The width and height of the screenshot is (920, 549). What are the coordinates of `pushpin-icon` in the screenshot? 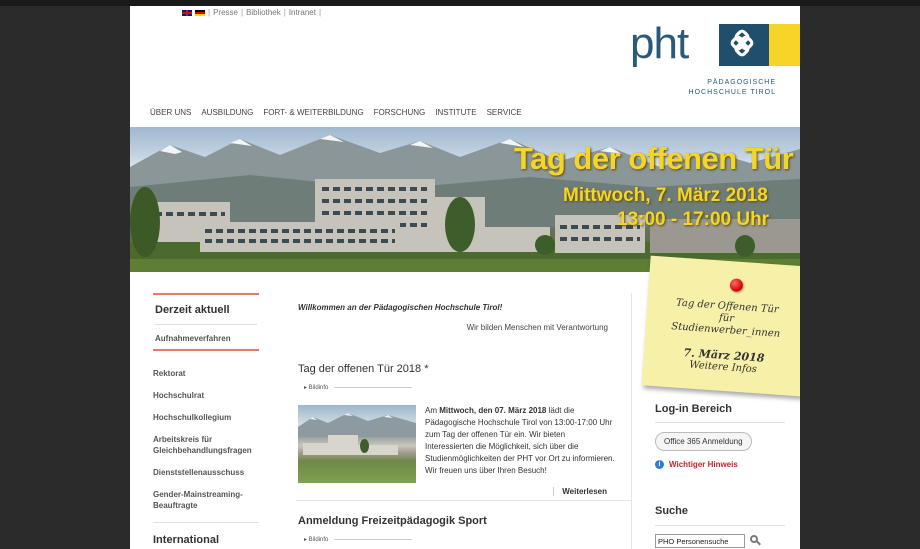 It's located at (736, 285).